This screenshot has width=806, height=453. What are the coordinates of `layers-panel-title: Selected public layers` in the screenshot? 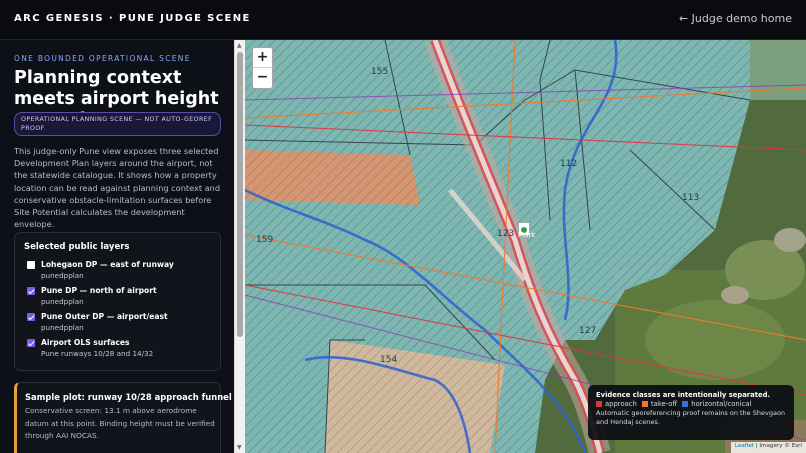 It's located at (77, 247).